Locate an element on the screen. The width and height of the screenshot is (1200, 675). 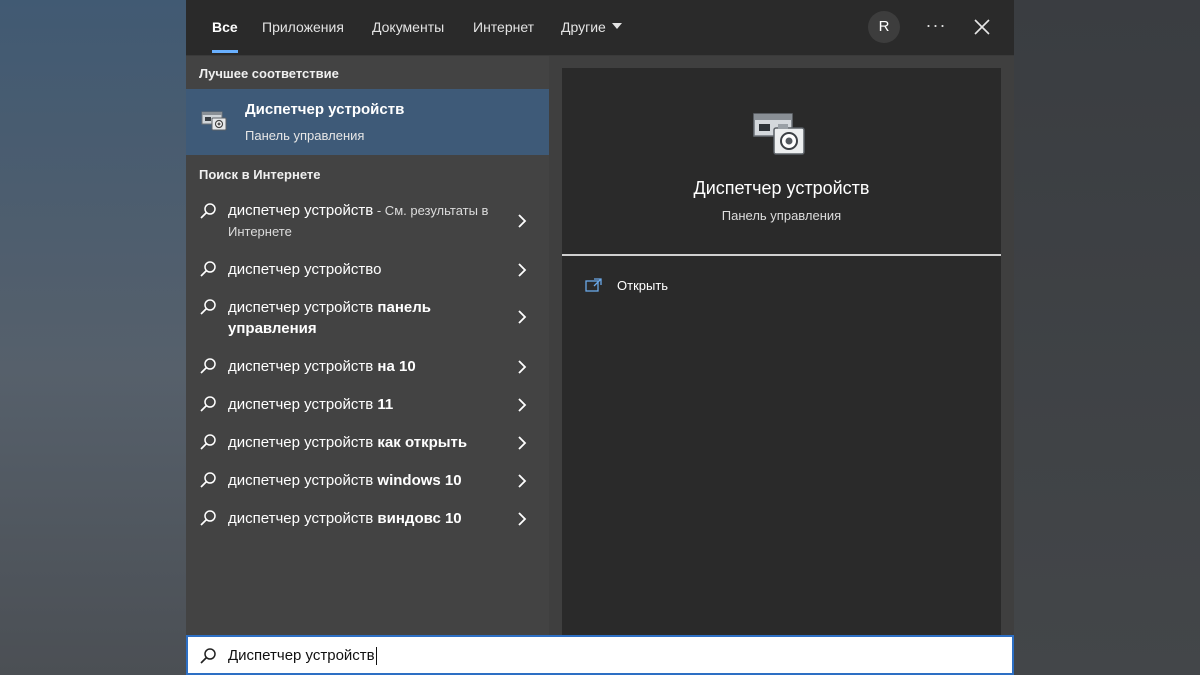
best-match-item: Диспетчер устройств Панель управления is located at coordinates (367, 122).